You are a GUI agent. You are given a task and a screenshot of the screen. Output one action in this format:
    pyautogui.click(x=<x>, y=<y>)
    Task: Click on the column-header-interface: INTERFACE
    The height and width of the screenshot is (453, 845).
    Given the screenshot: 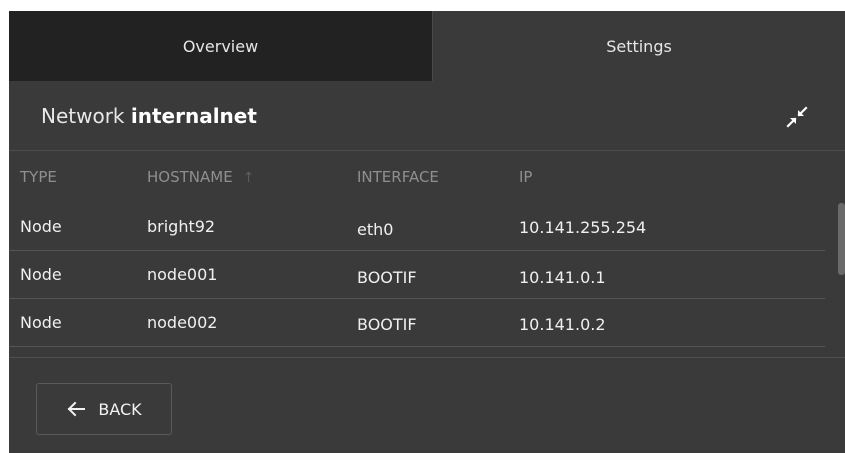 What is the action you would take?
    pyautogui.click(x=398, y=177)
    